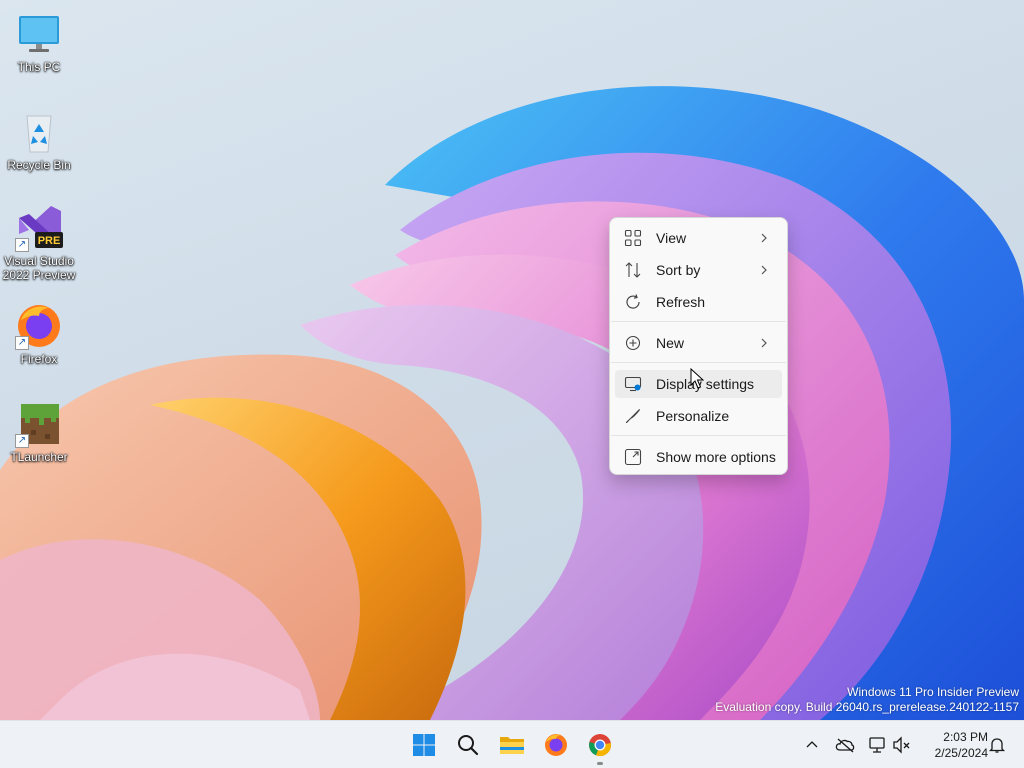 Image resolution: width=1024 pixels, height=768 pixels. What do you see at coordinates (933, 692) in the screenshot?
I see `watermark-edition: Windows 11 Pro Insider Preview` at bounding box center [933, 692].